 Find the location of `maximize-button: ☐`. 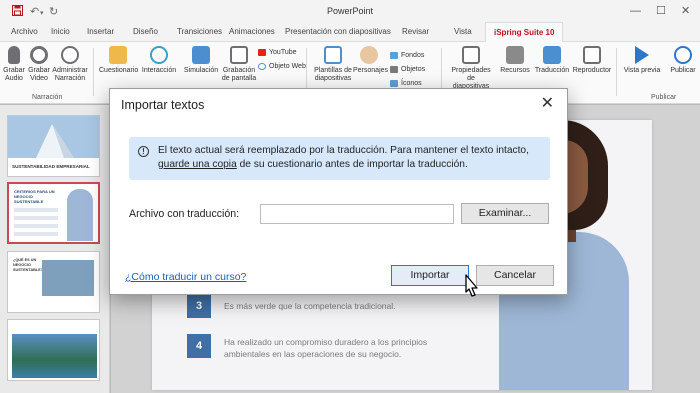

maximize-button: ☐ is located at coordinates (661, 11).